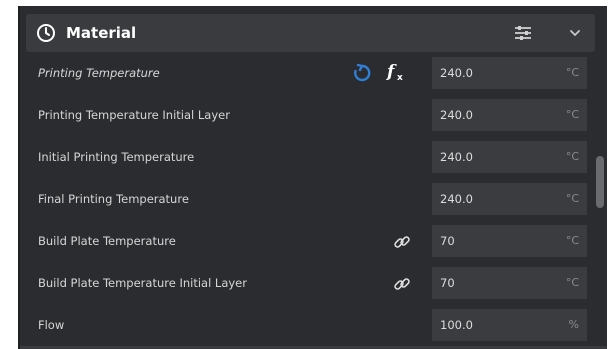 Image resolution: width=611 pixels, height=349 pixels. I want to click on setting-row-build-plate-temperature: Build Plate Temperature 70 °C, so click(308, 241).